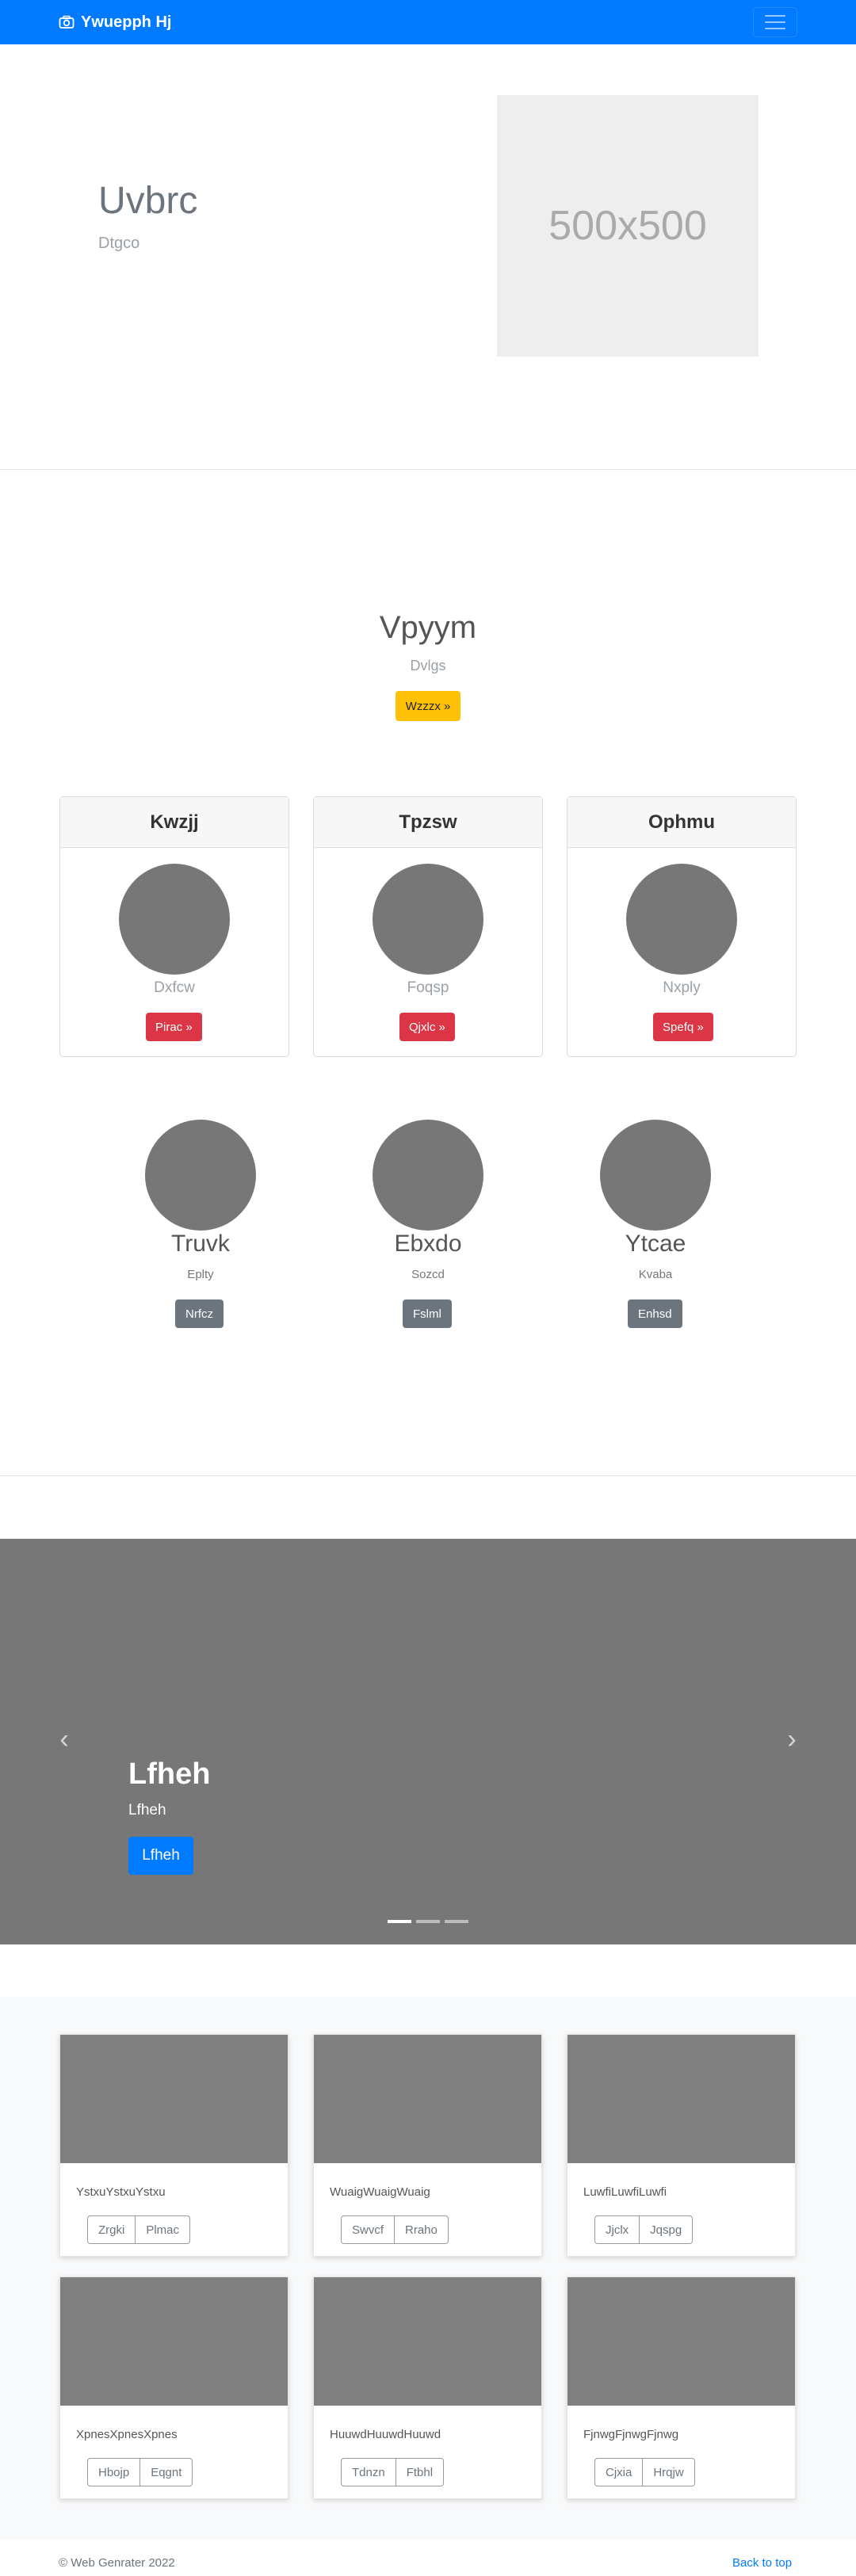  I want to click on carousel-caption-button: Lfheh, so click(160, 1856).